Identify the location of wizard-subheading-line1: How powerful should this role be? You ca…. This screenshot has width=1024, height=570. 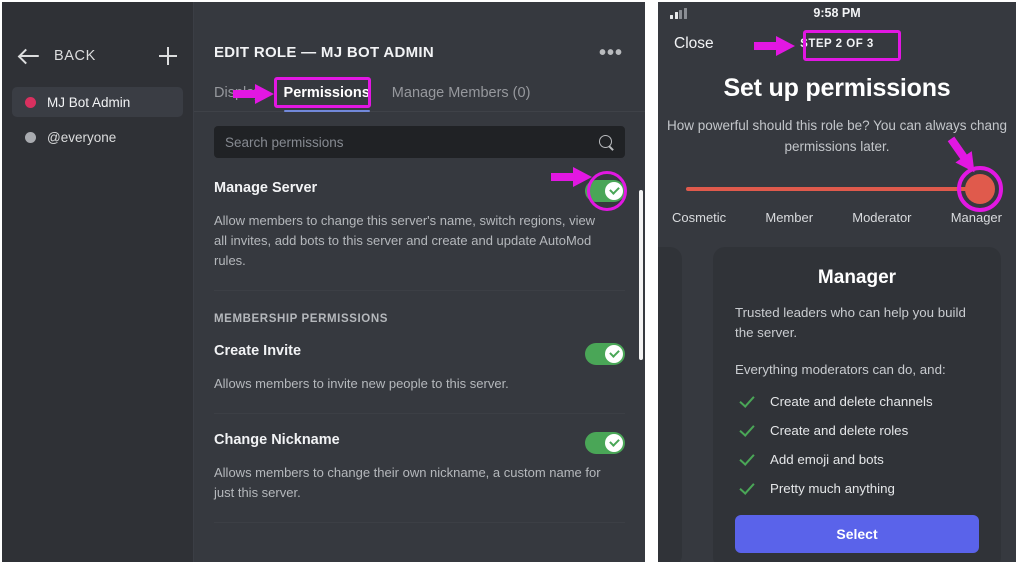
(837, 125).